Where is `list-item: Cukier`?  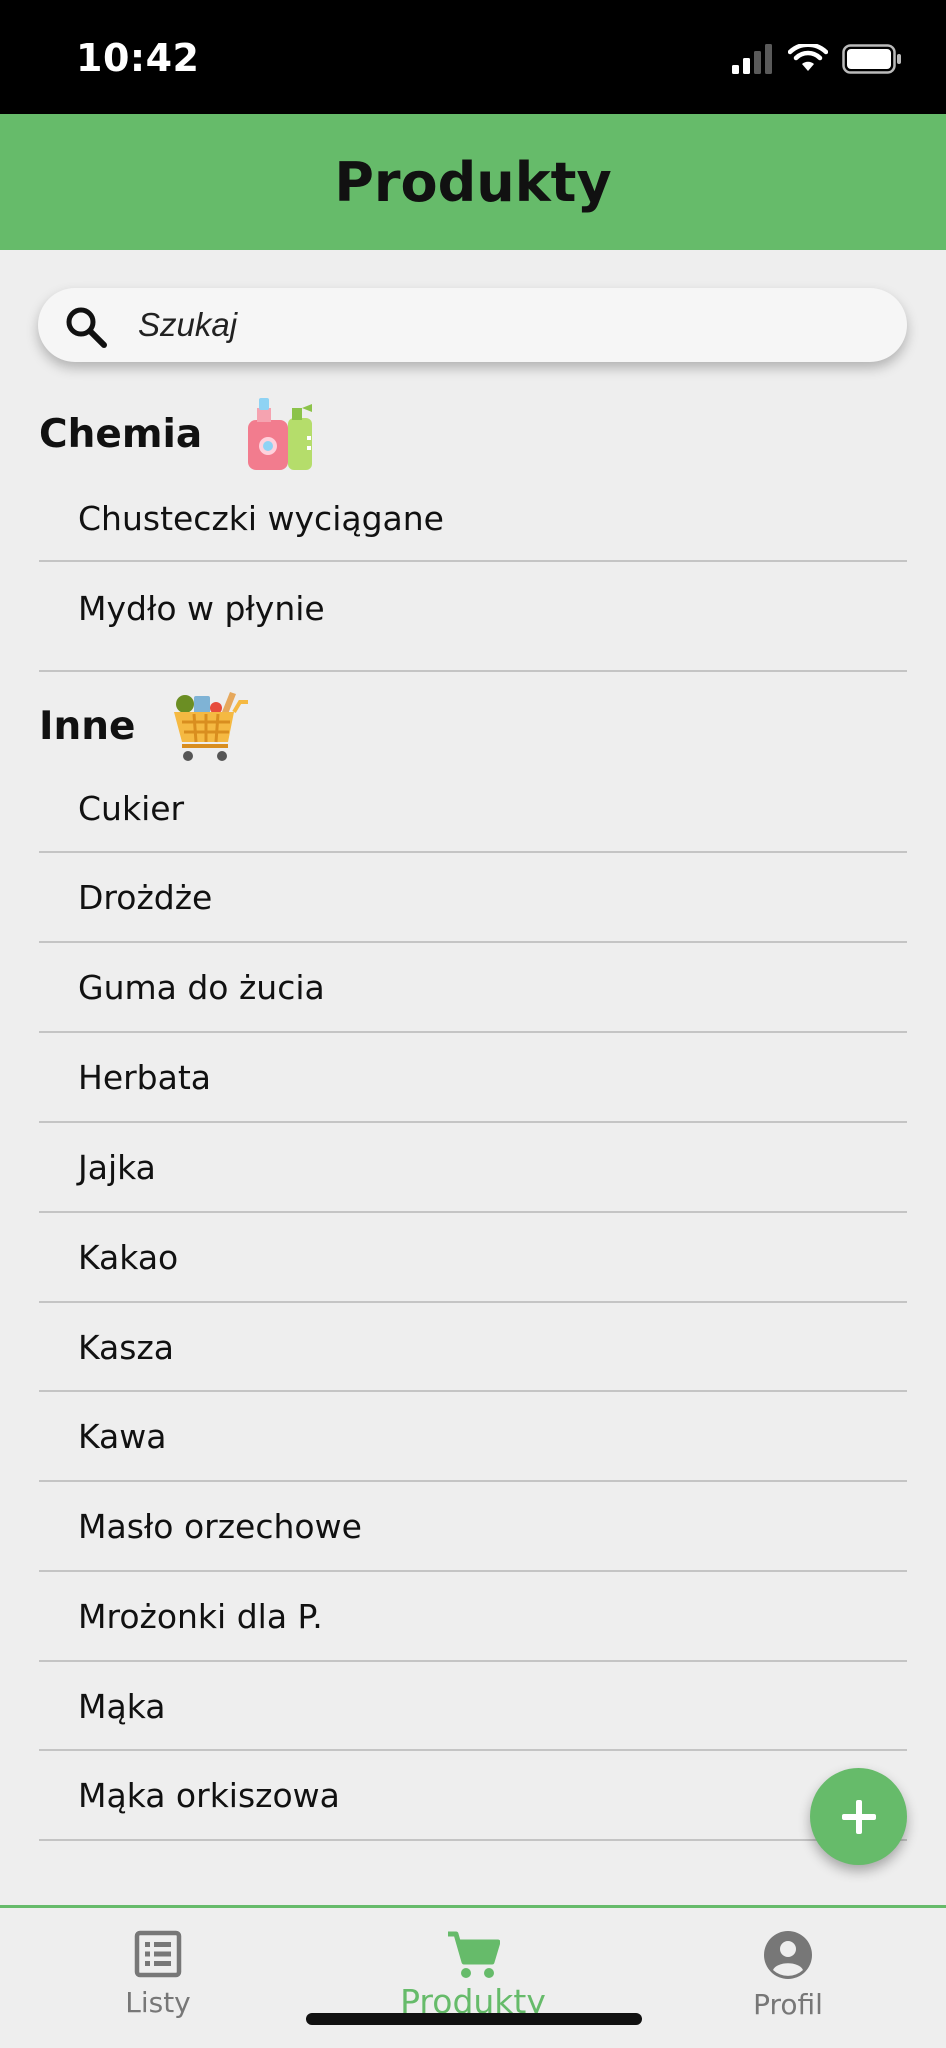
list-item: Cukier is located at coordinates (473, 808).